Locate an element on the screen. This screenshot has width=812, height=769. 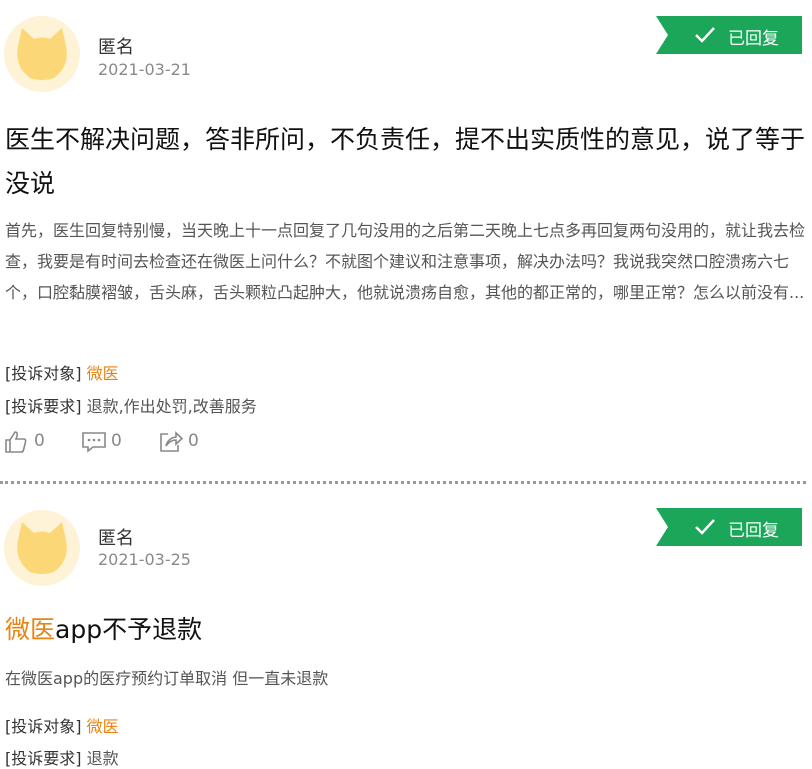
comment-count: 0 is located at coordinates (116, 441).